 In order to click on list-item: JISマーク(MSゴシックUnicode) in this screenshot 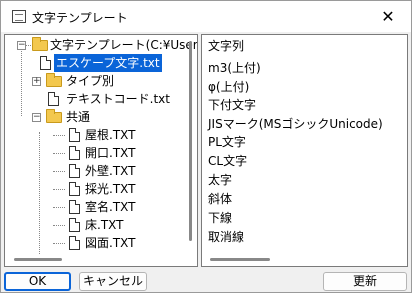, I will do `click(295, 124)`.